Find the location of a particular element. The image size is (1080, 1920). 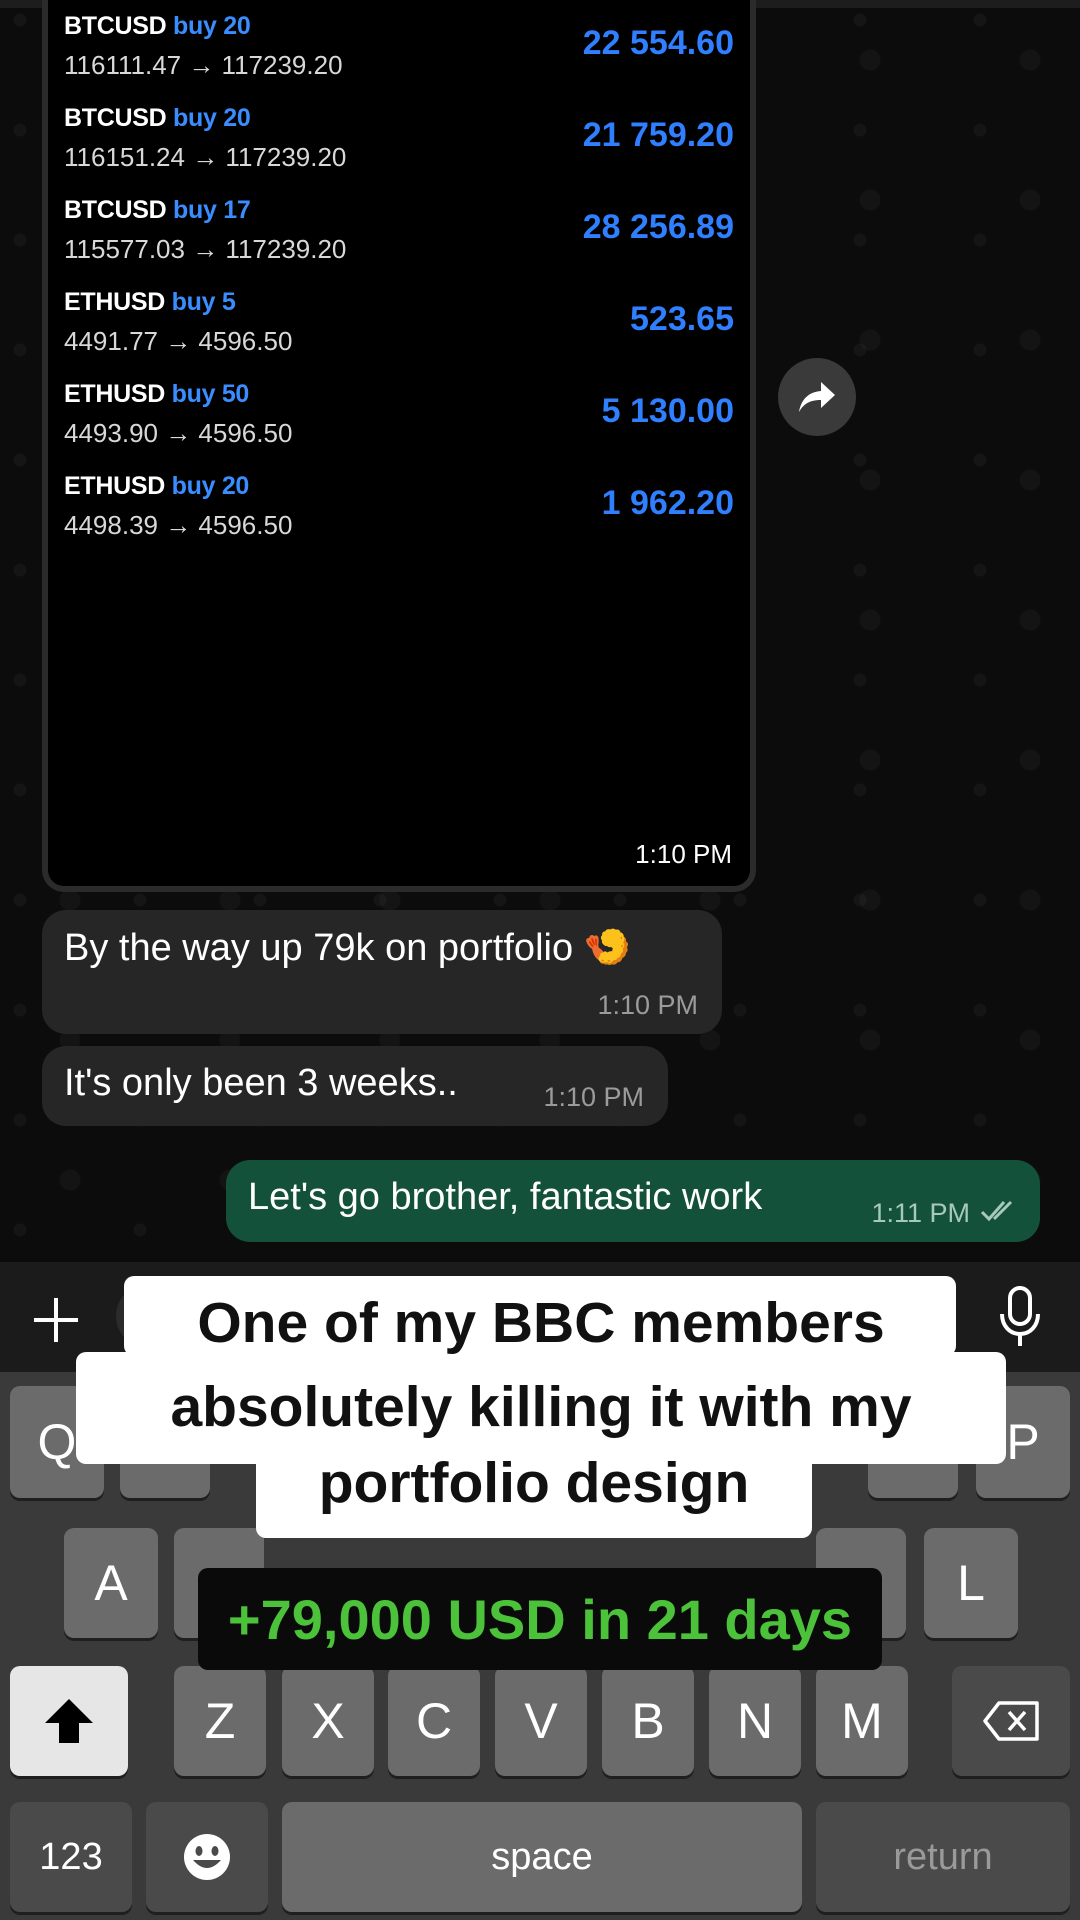

key-b: B is located at coordinates (648, 1721).